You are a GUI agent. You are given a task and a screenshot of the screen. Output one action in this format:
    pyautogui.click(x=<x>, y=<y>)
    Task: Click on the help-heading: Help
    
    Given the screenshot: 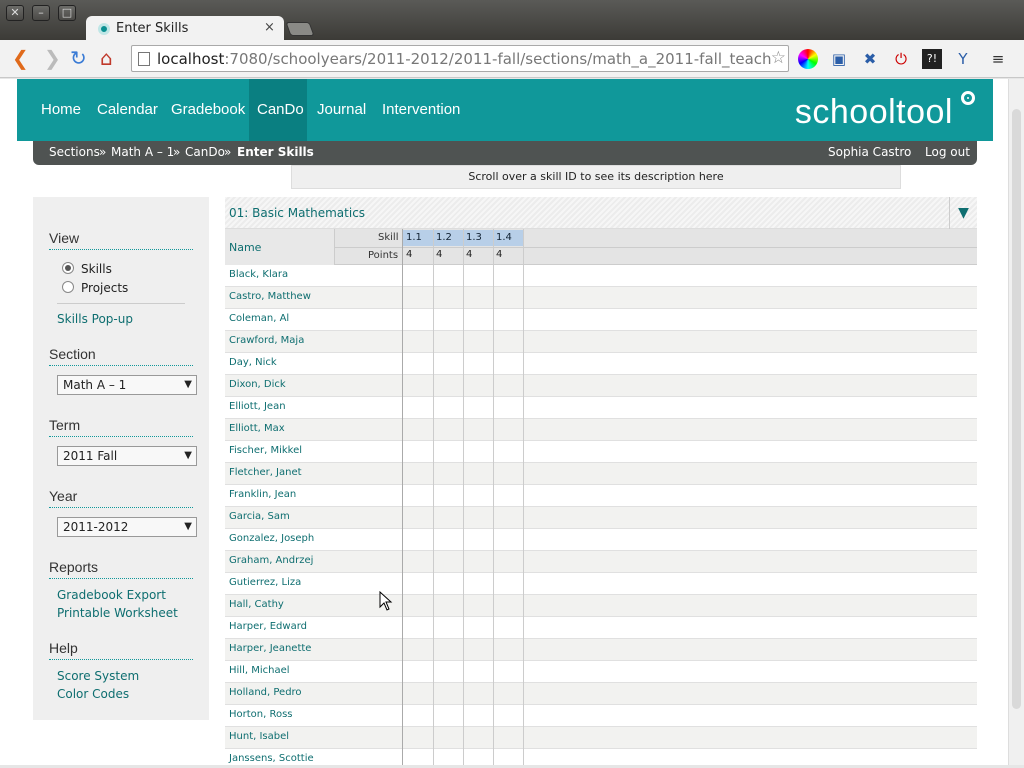 What is the action you would take?
    pyautogui.click(x=63, y=648)
    